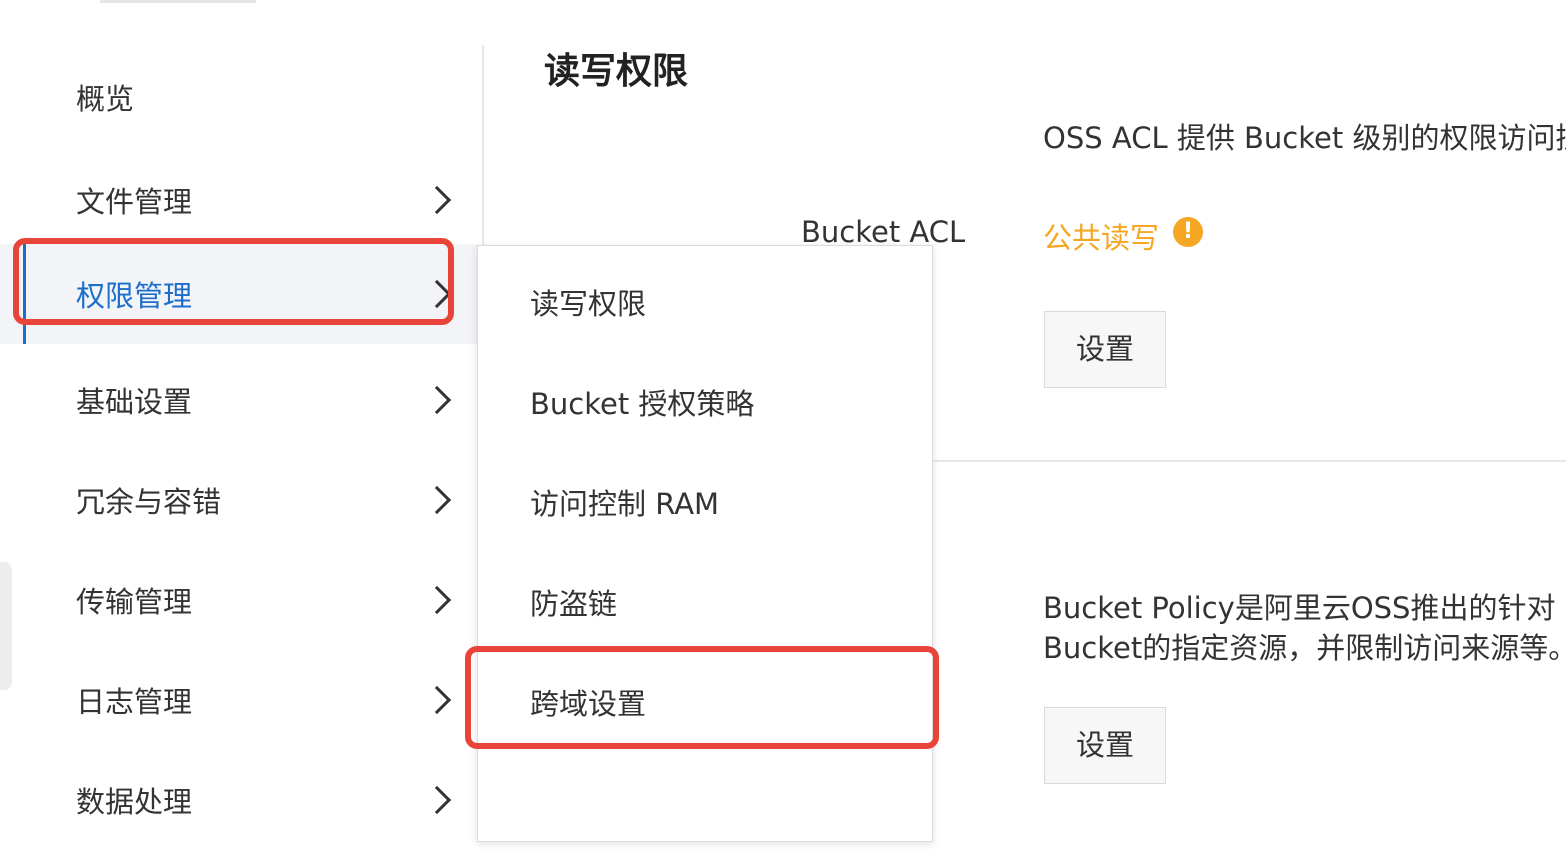 Image resolution: width=1566 pixels, height=850 pixels. What do you see at coordinates (588, 704) in the screenshot?
I see `submenu-item-label: 跨域设置` at bounding box center [588, 704].